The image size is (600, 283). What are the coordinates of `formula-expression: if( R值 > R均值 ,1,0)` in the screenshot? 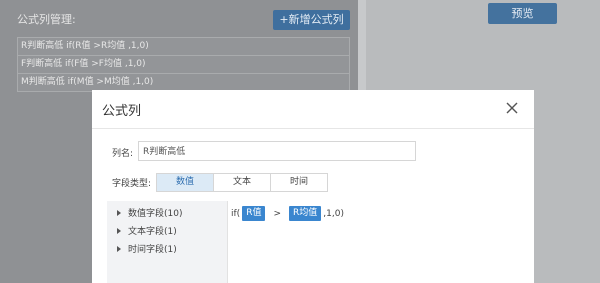 It's located at (287, 213).